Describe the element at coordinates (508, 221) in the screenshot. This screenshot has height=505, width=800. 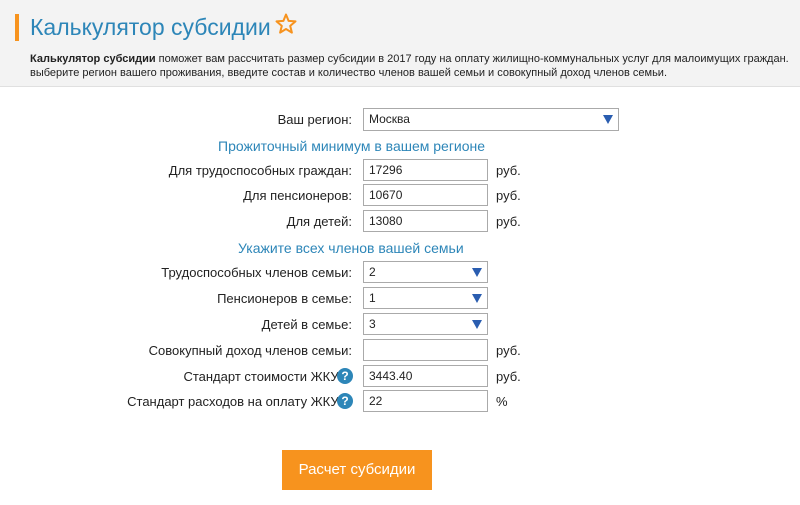
I see `min-children-unit: руб.` at that location.